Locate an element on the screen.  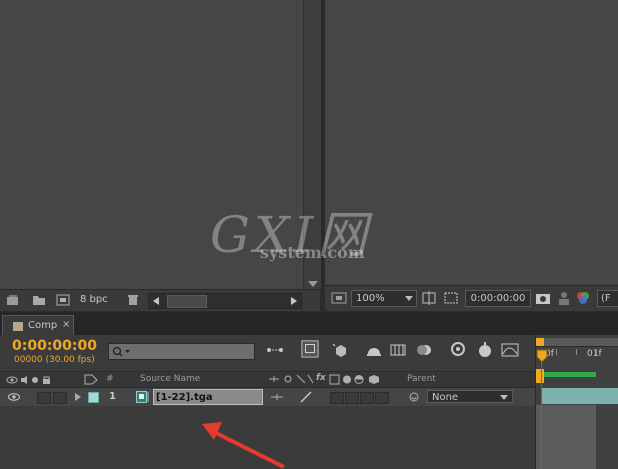
trash-icon is located at coordinates (133, 300).